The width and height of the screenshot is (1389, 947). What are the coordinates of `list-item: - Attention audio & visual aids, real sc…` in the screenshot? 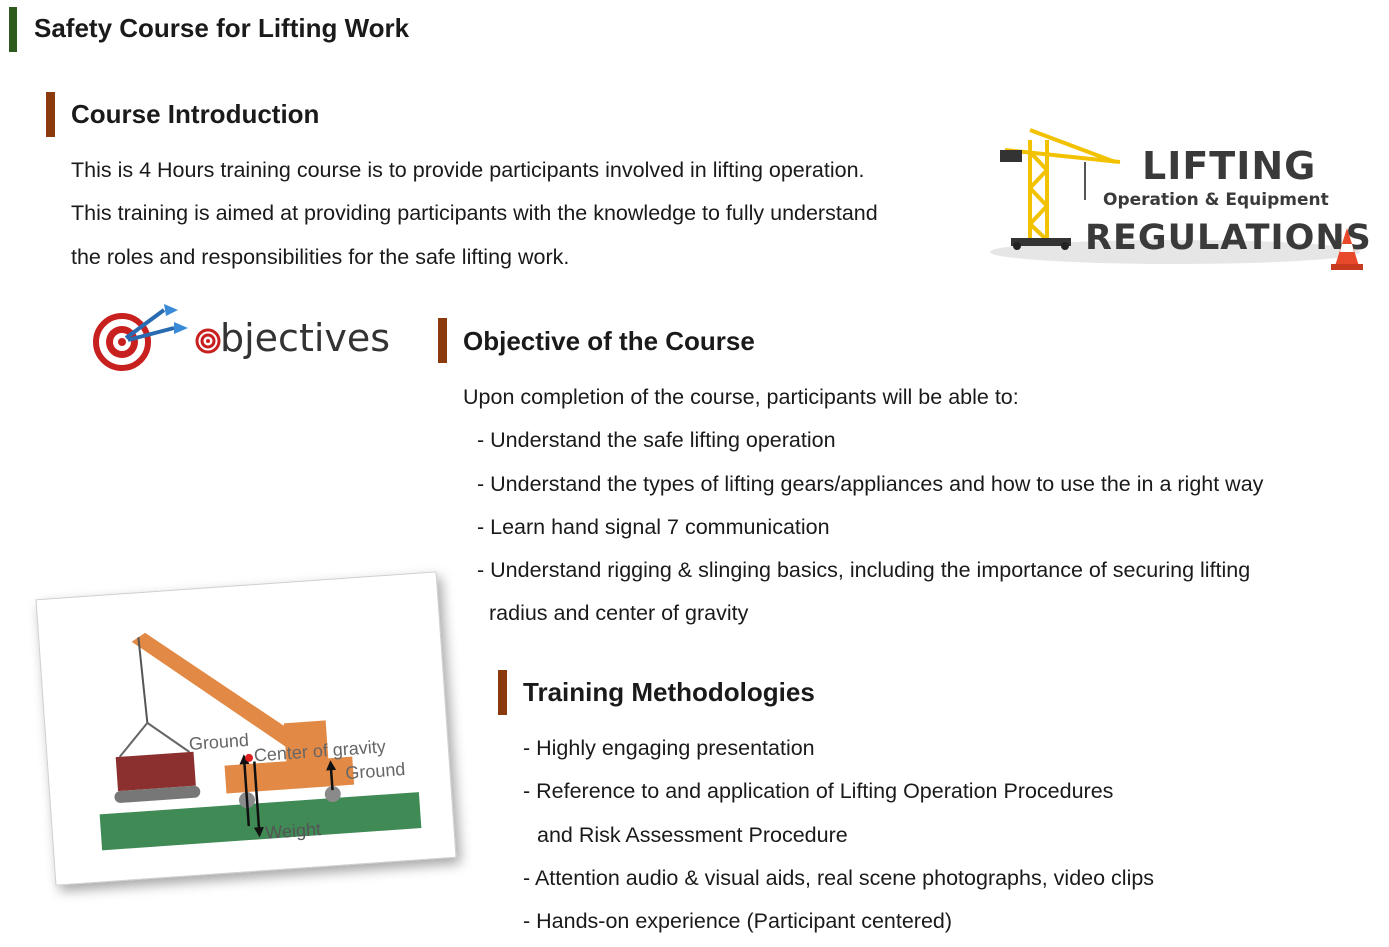 It's located at (839, 877).